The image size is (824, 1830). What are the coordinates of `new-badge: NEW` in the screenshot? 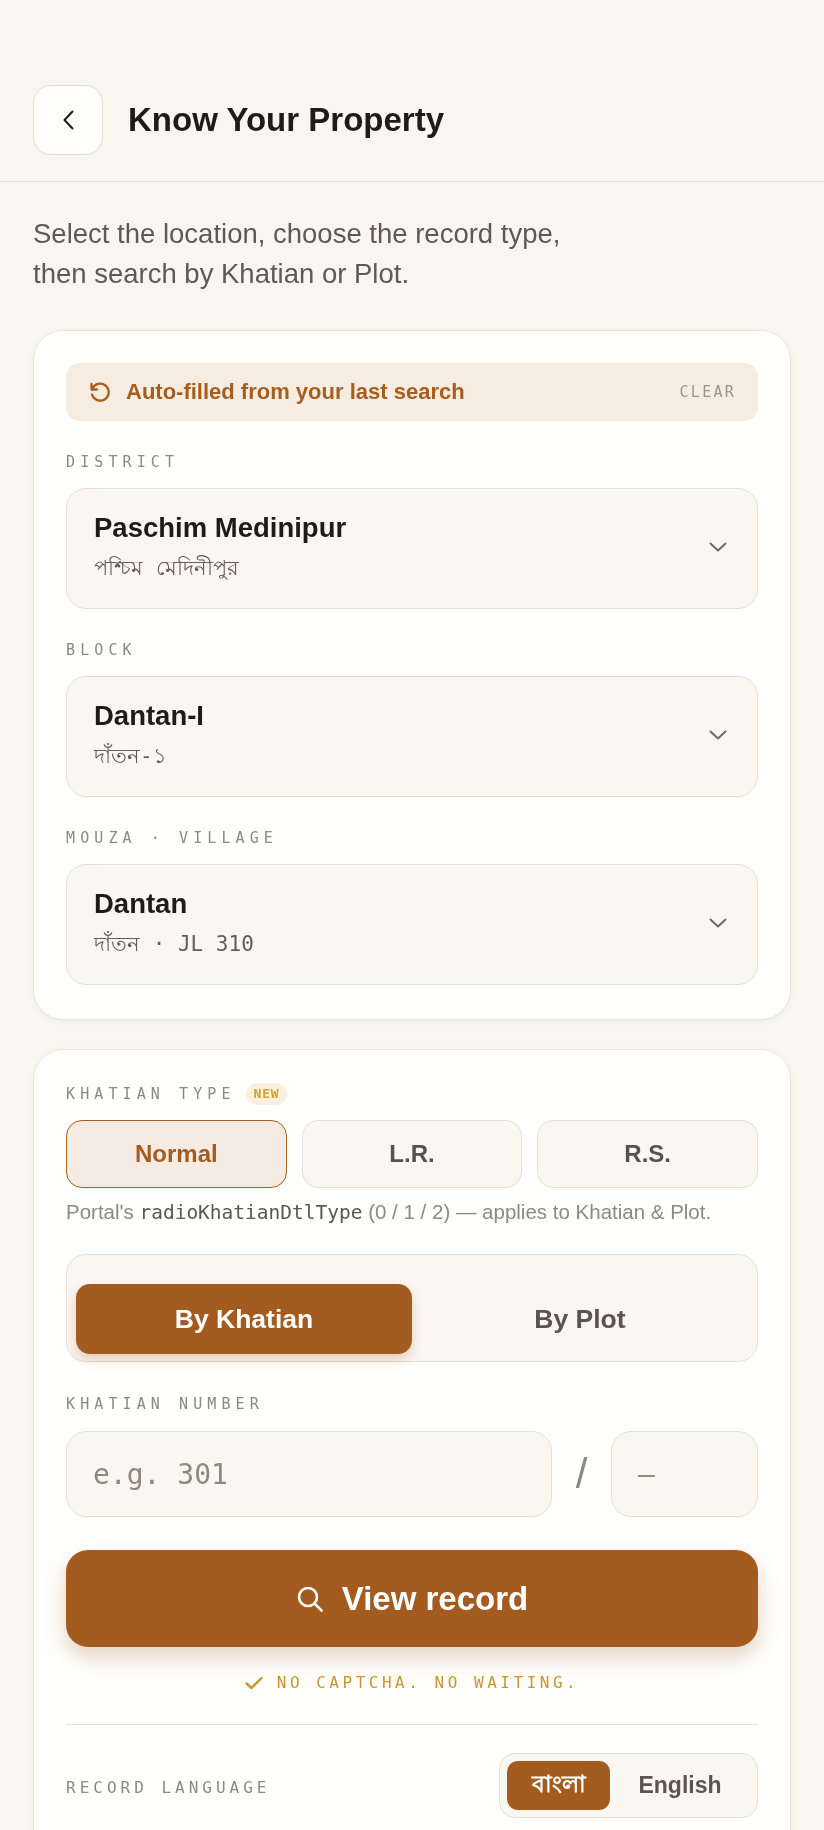 It's located at (266, 1094).